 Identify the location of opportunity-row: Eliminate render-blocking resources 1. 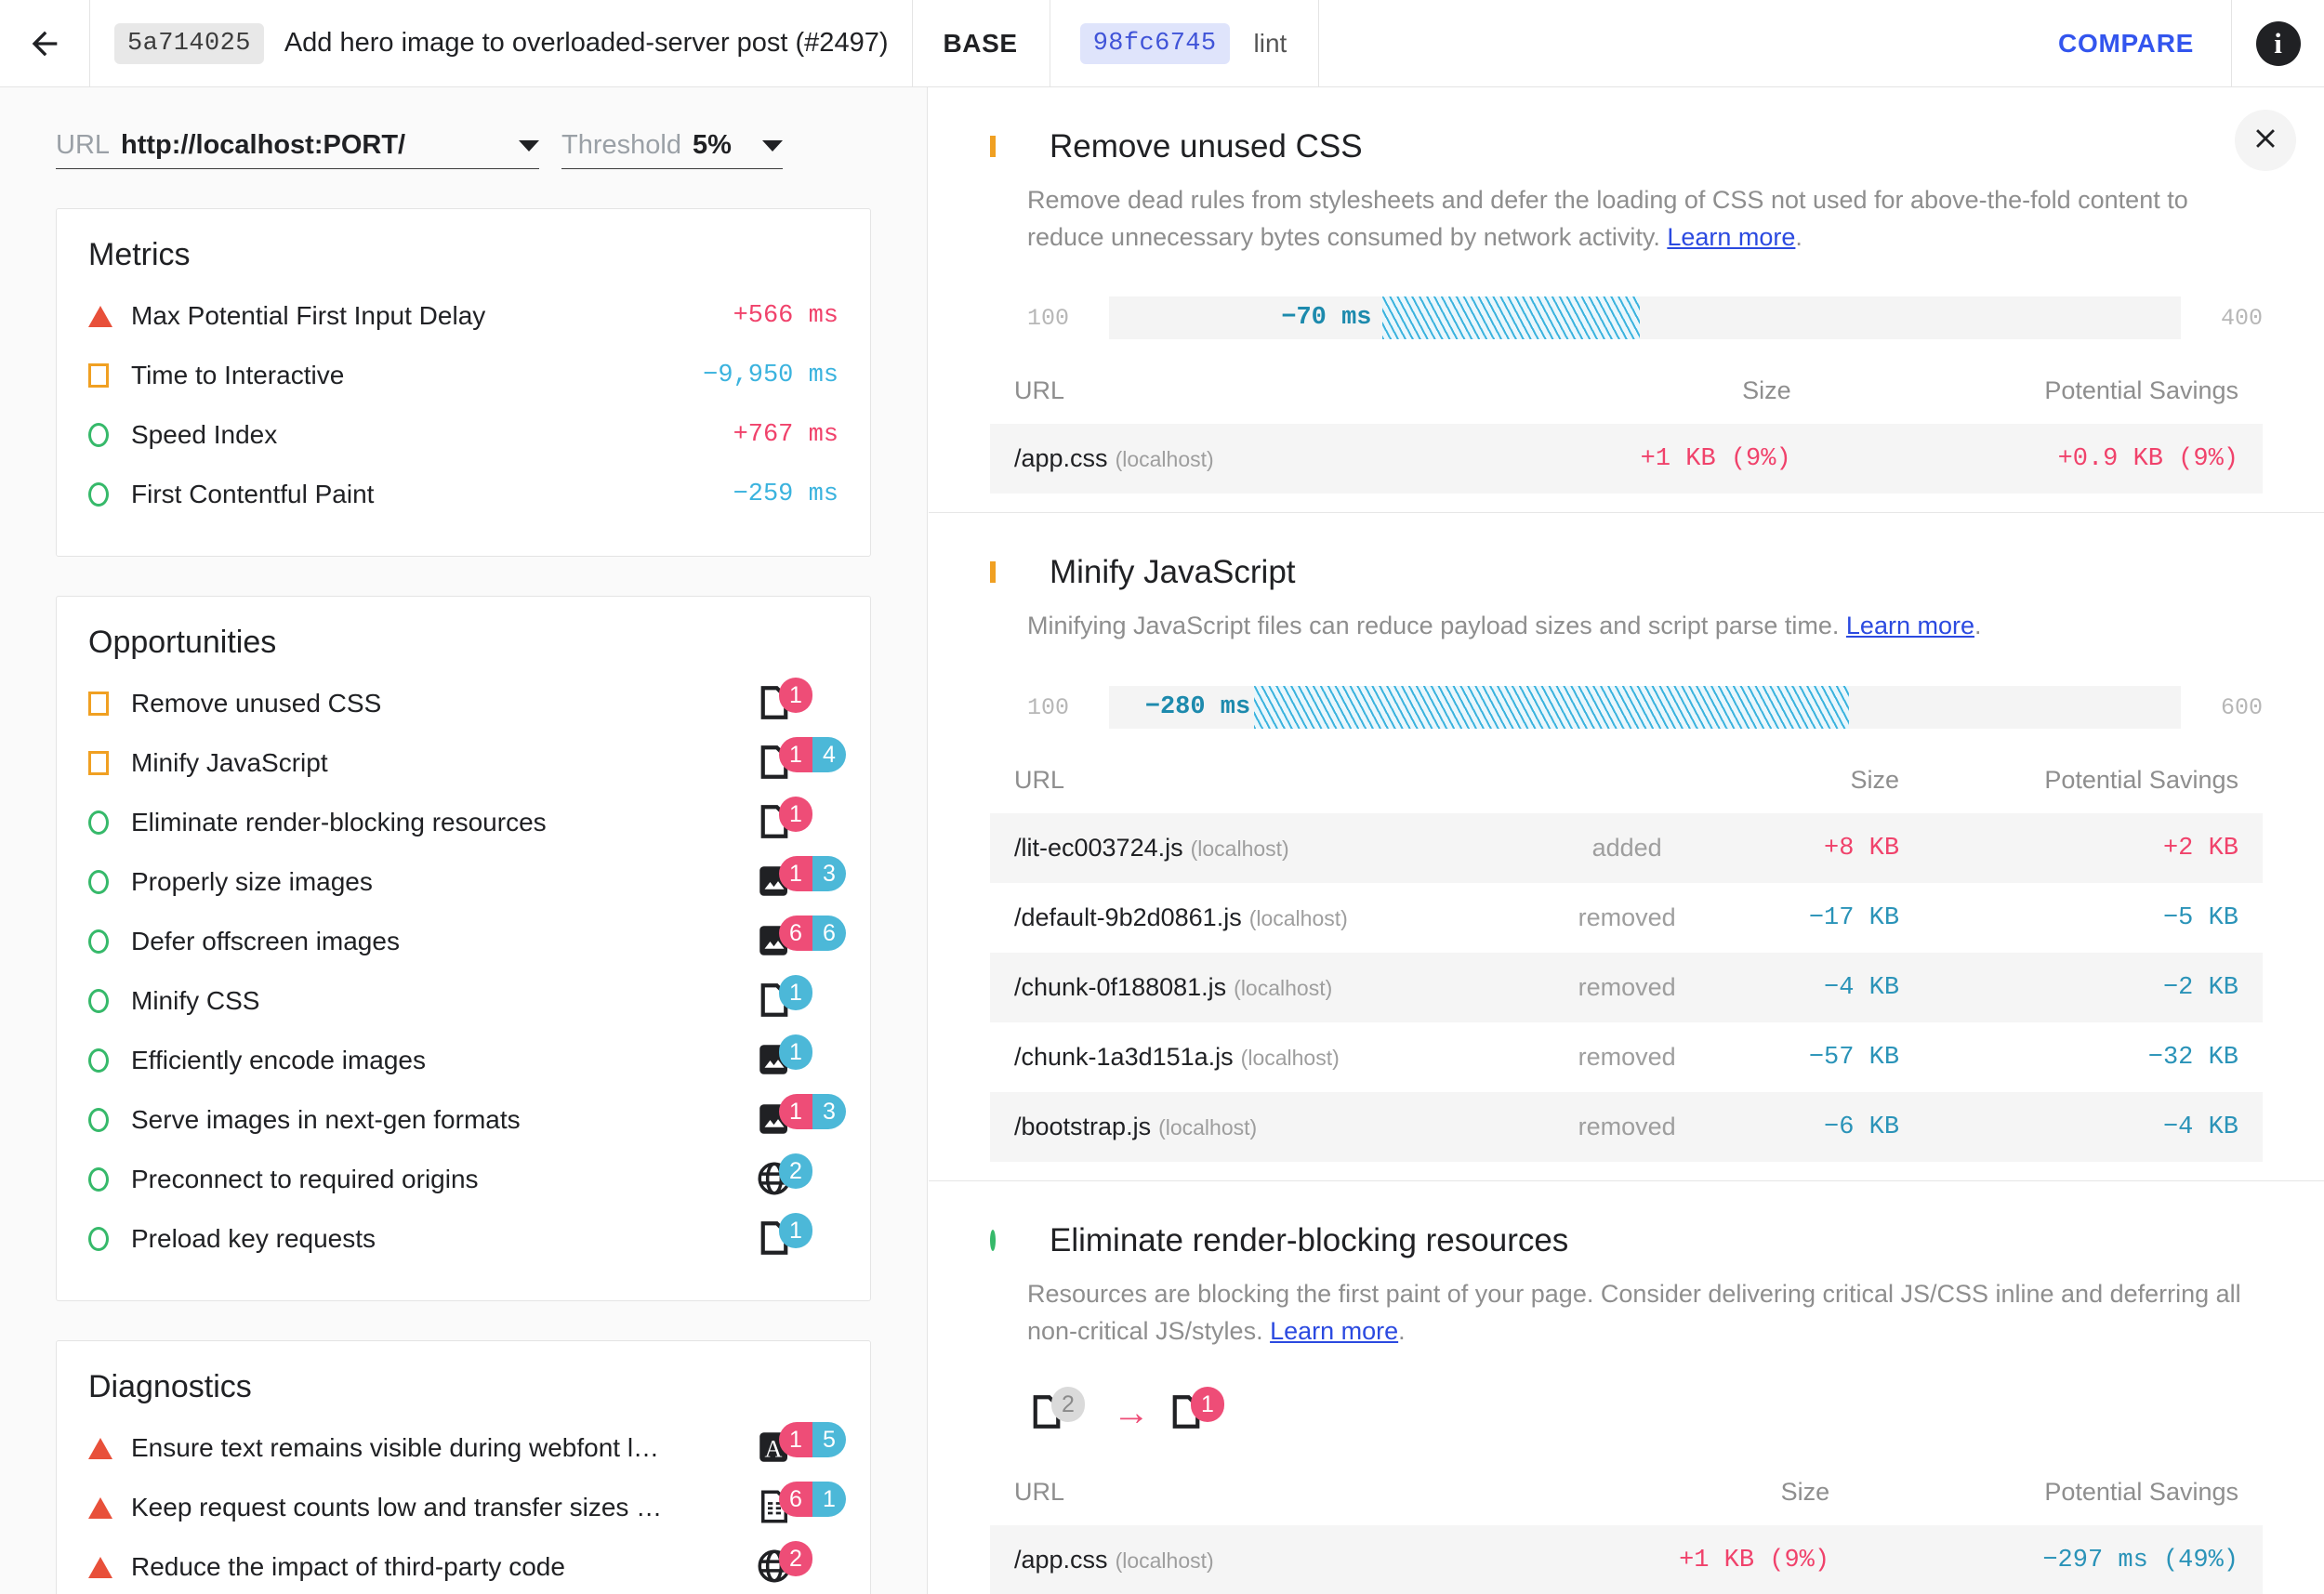
(463, 822).